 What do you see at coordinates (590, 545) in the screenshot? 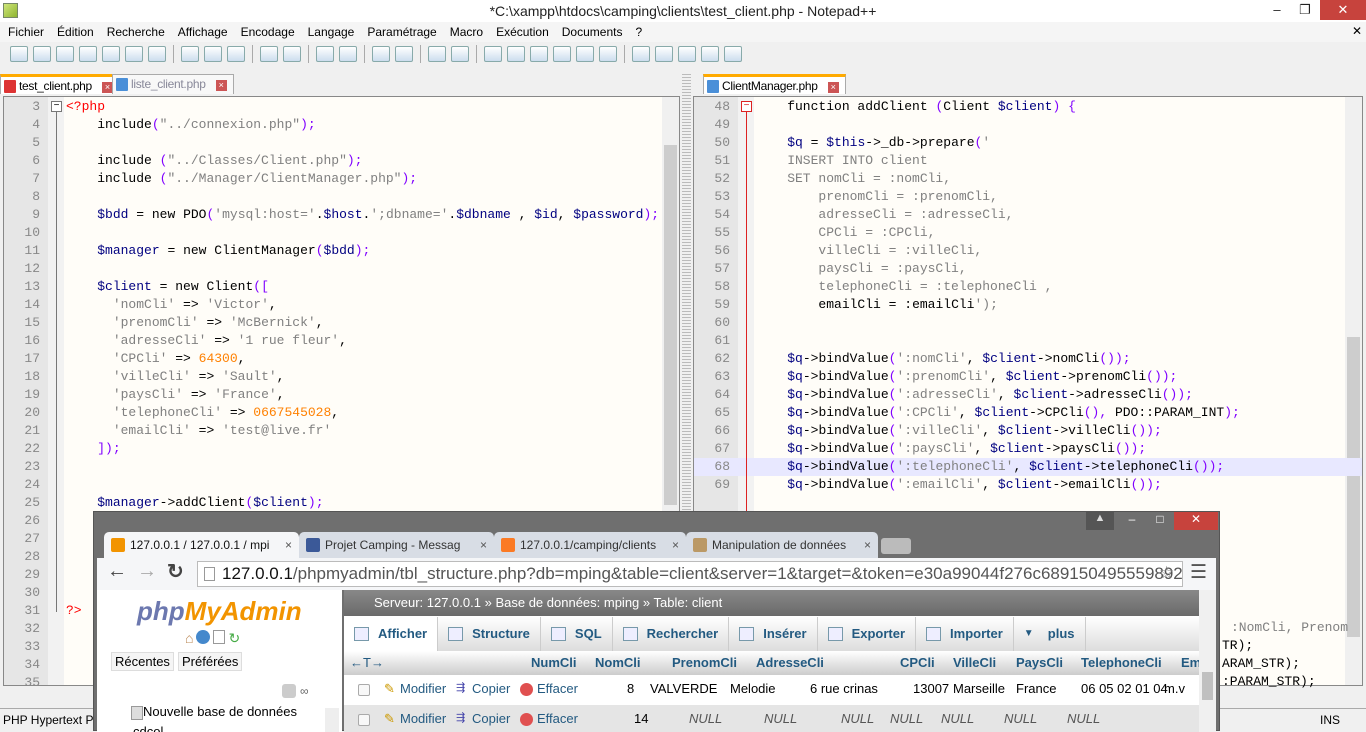
I see `browser-tab: 127.0.0.1/camping/clients ×` at bounding box center [590, 545].